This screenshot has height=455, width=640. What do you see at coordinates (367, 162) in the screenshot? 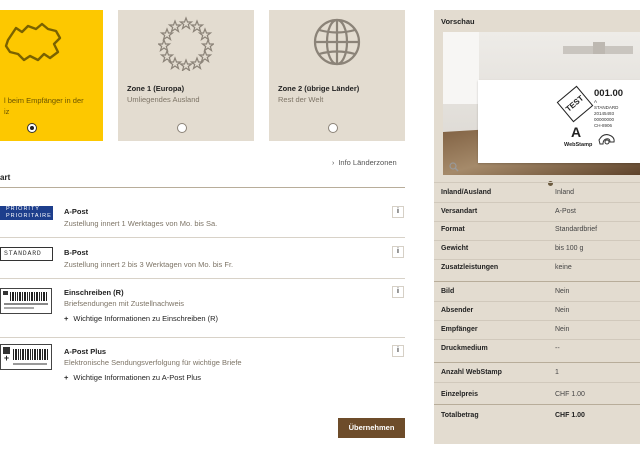
I see `info-laenderzonen-label: Info Länderzonen` at bounding box center [367, 162].